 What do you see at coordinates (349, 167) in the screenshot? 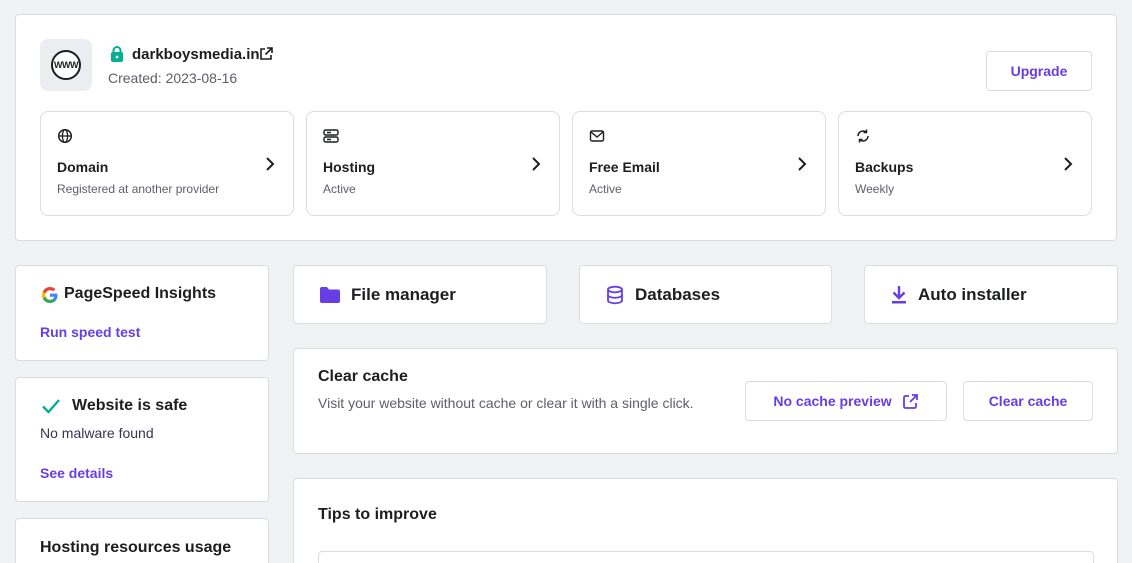
I see `tile-title: Hosting` at bounding box center [349, 167].